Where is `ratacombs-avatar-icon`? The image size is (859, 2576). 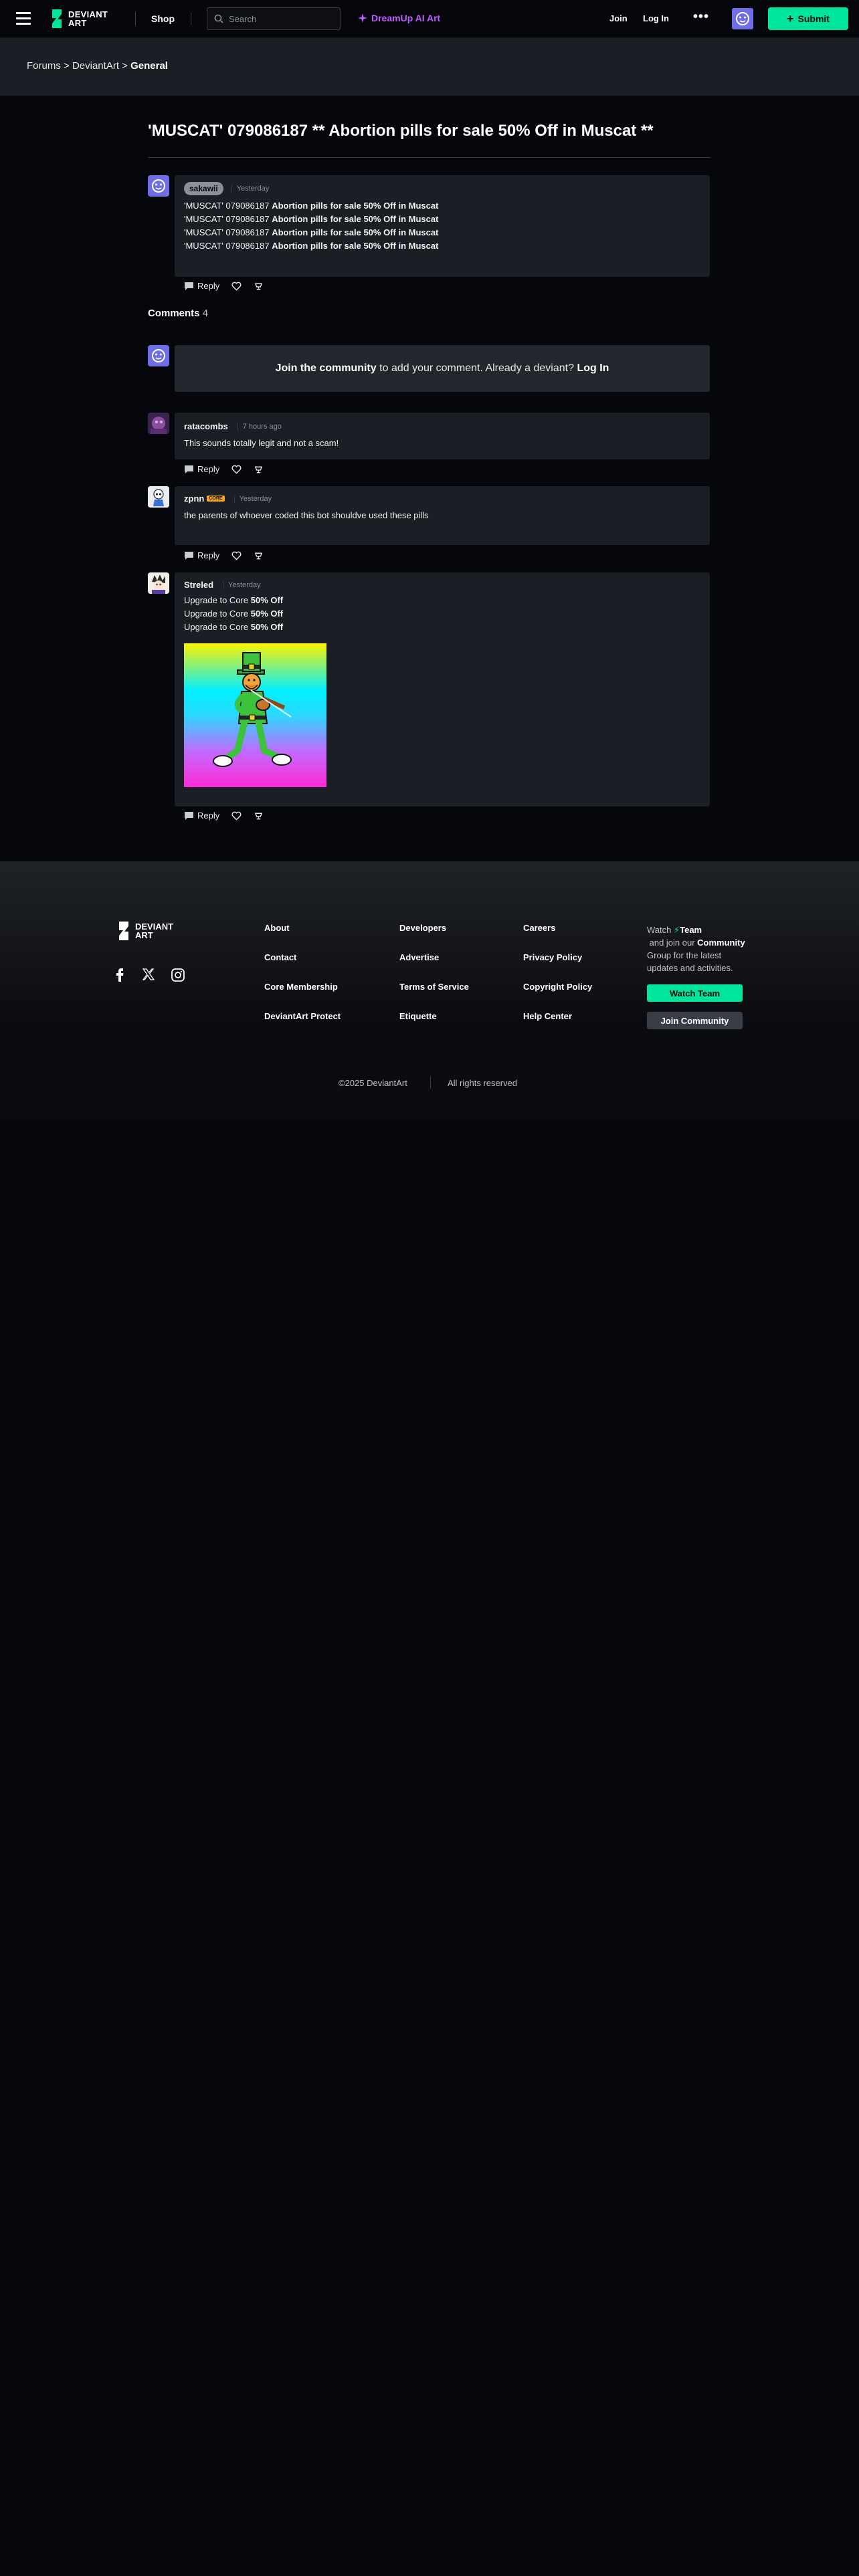
ratacombs-avatar-icon is located at coordinates (158, 423).